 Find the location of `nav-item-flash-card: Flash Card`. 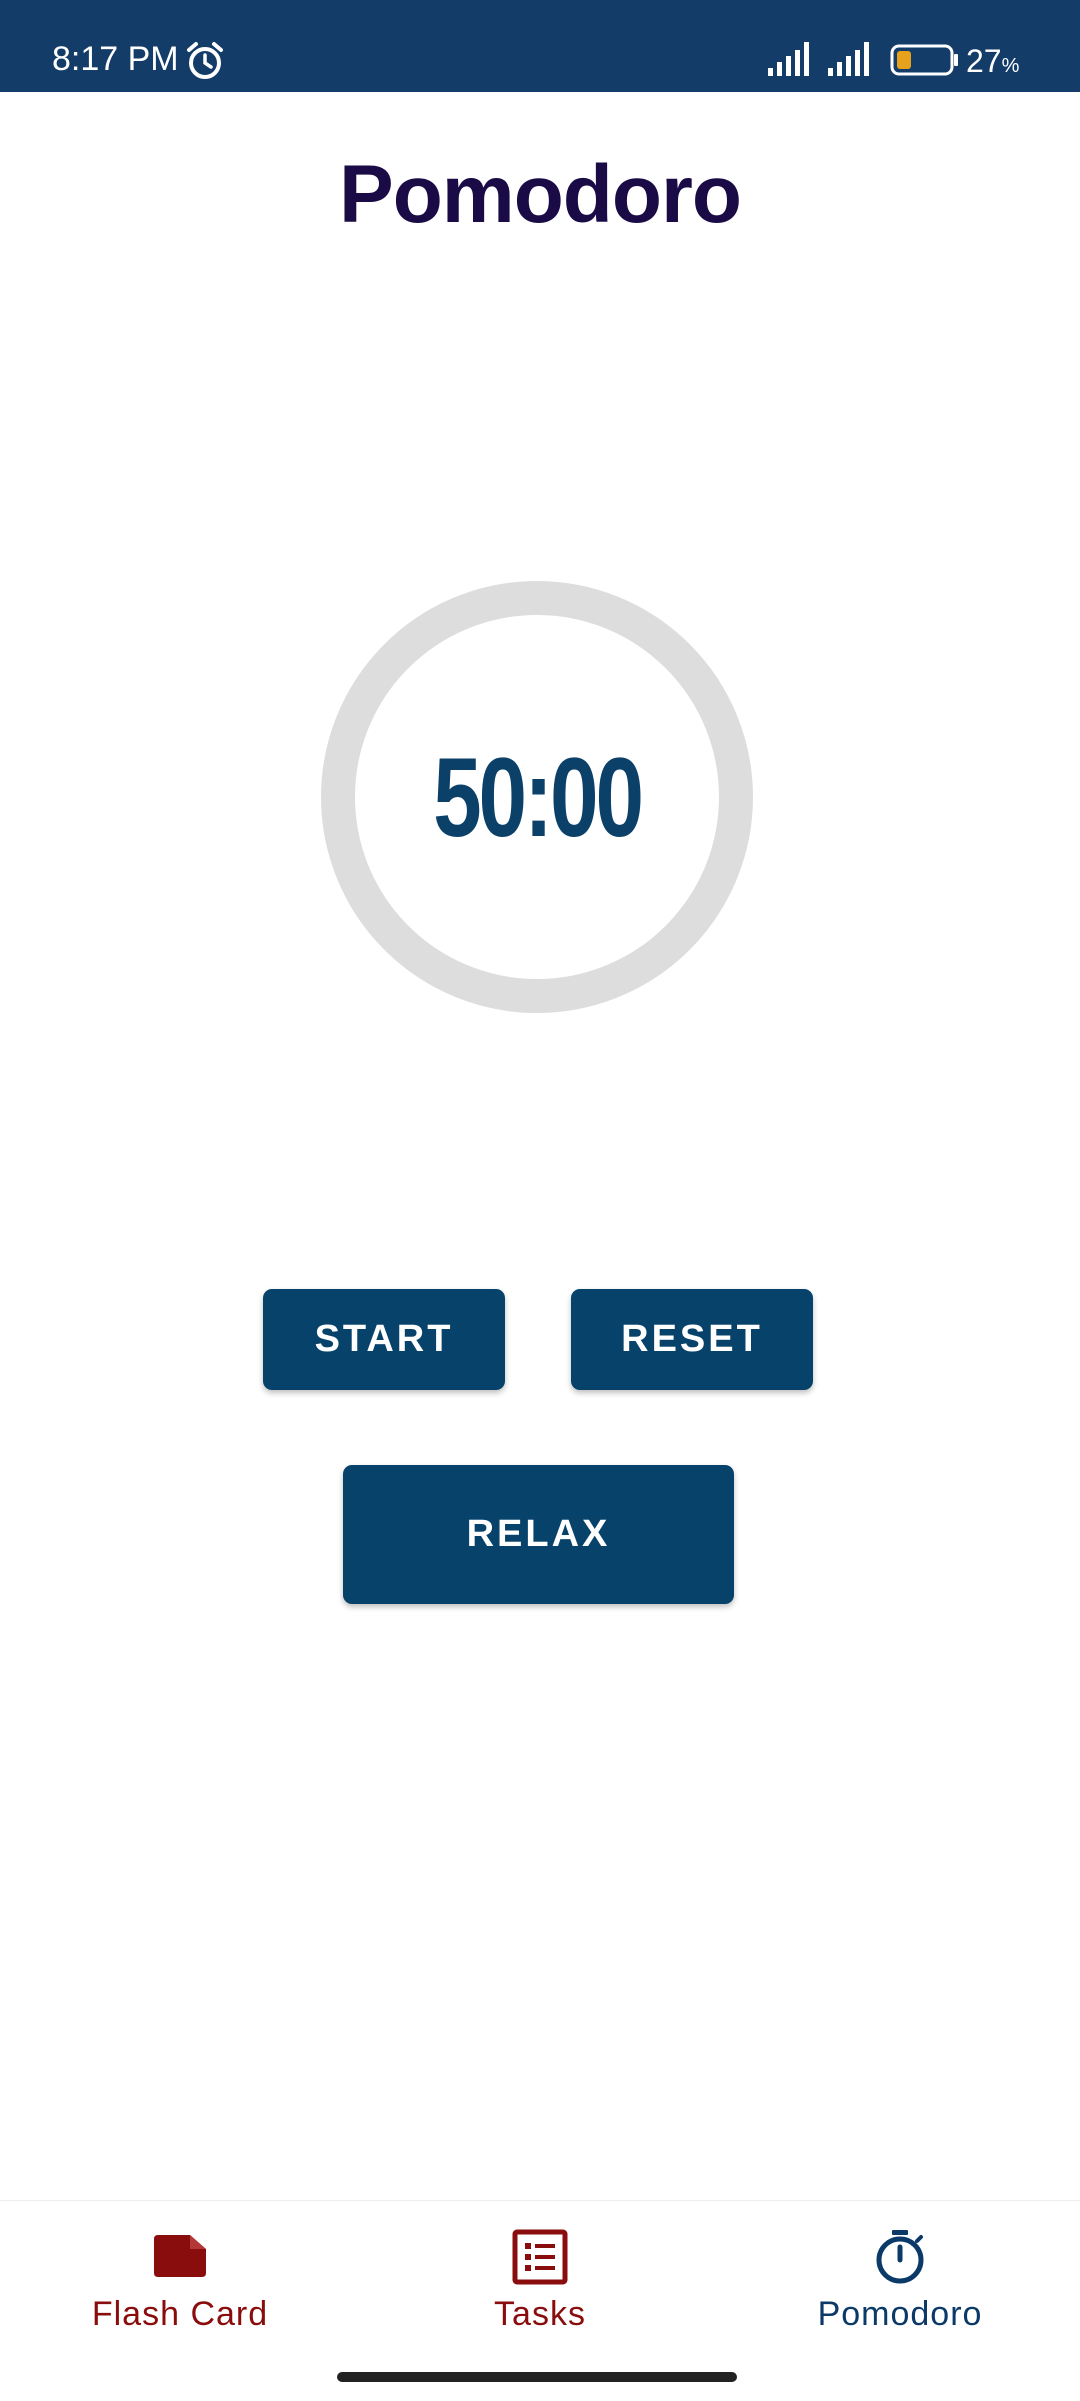

nav-item-flash-card: Flash Card is located at coordinates (180, 2291).